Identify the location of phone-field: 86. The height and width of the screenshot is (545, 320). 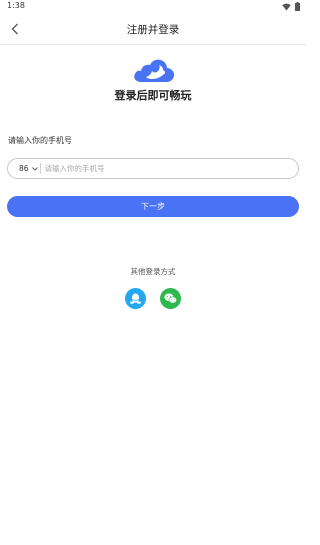
(153, 168).